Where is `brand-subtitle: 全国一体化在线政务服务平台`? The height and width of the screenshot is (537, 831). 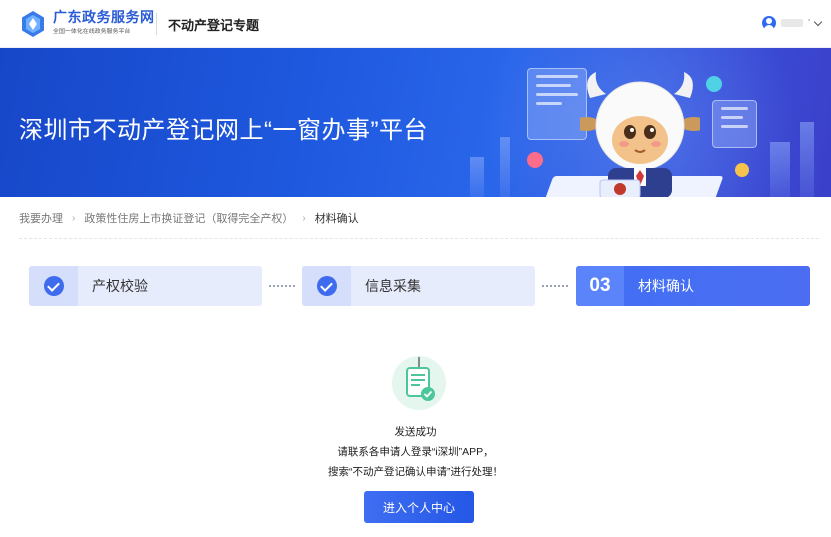
brand-subtitle: 全国一体化在线政务服务平台 is located at coordinates (92, 31).